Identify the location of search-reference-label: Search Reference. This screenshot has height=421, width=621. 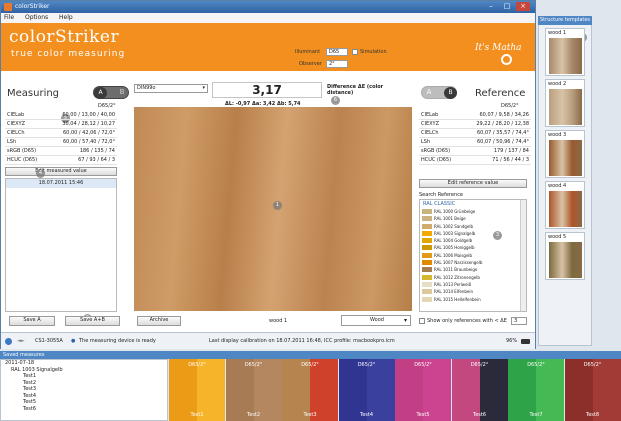
(441, 195).